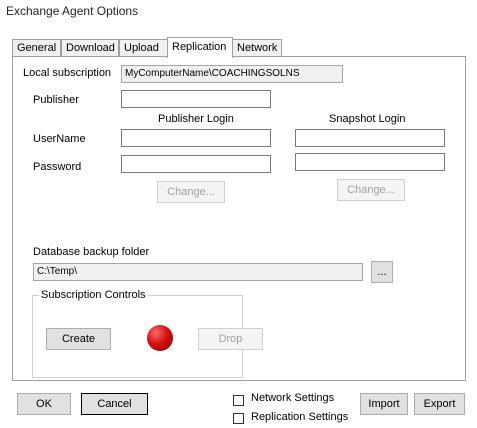 The width and height of the screenshot is (477, 428). Describe the element at coordinates (439, 404) in the screenshot. I see `export-button: Export` at that location.